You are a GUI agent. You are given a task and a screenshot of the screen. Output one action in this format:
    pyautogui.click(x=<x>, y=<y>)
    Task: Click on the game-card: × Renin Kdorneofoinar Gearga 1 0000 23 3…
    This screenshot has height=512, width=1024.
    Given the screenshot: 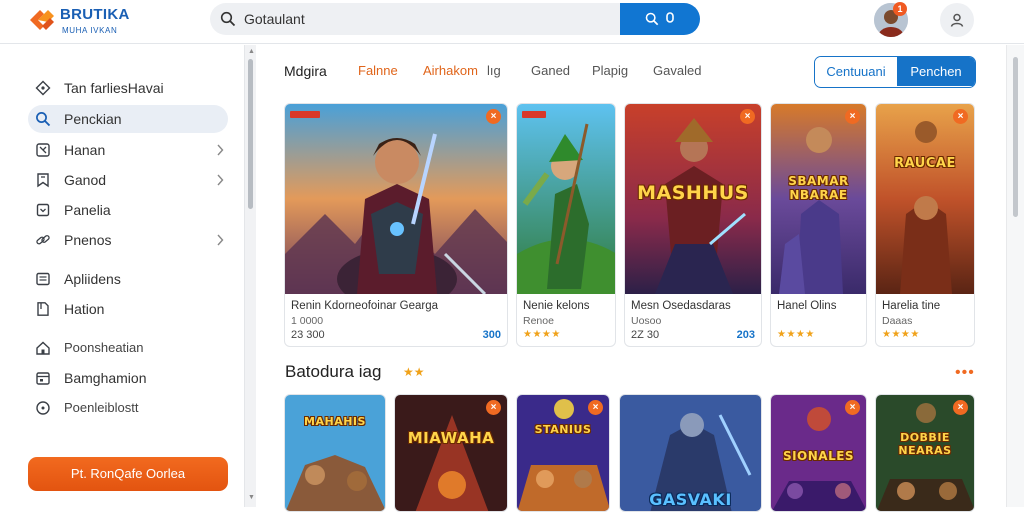 What is the action you would take?
    pyautogui.click(x=396, y=225)
    